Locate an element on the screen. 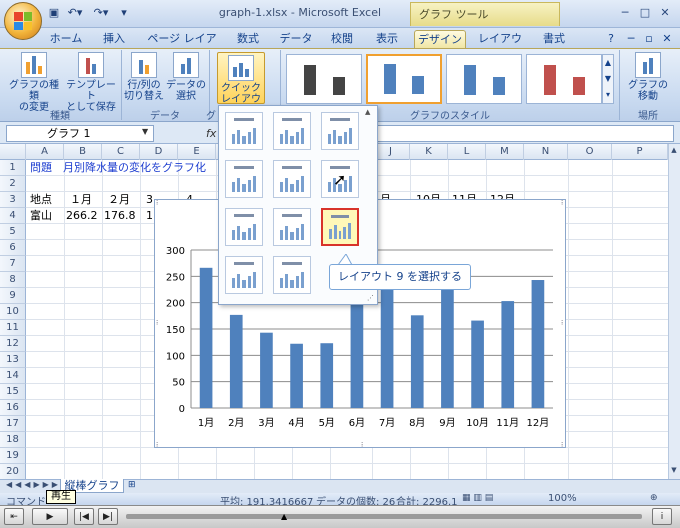  tab-home: ホーム is located at coordinates (66, 39).